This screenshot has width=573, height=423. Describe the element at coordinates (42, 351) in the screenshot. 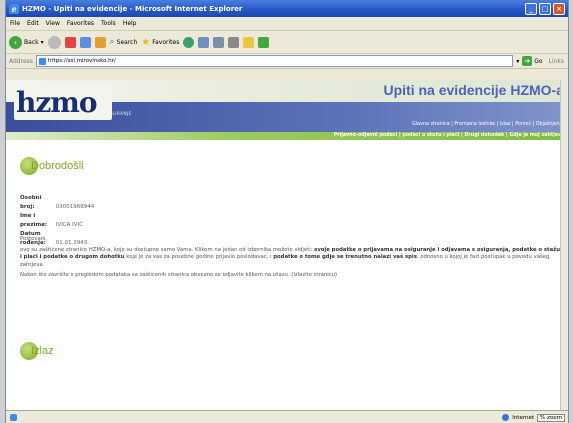

I see `logout-text: Izlaz` at that location.